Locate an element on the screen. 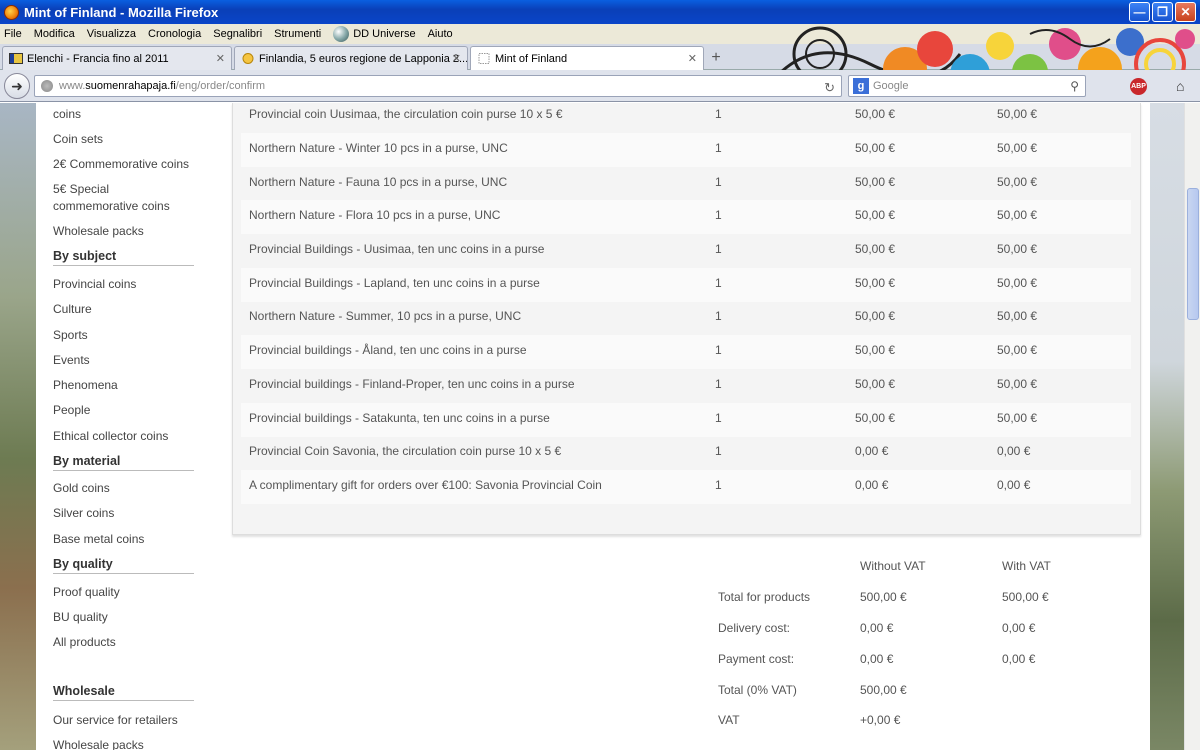  tab-mint-of-finland: Mint of Finland ✕ is located at coordinates (587, 58).